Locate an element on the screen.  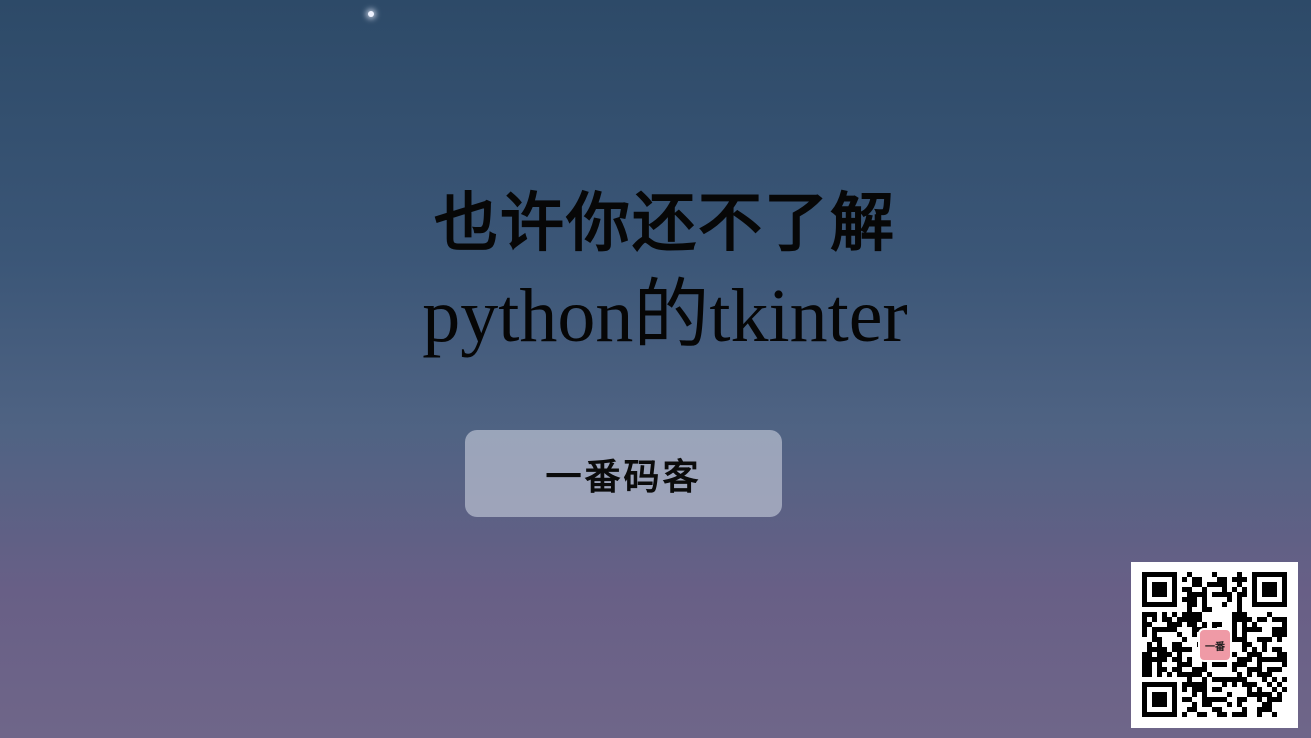
qr-code: 一番 is located at coordinates (1214, 645).